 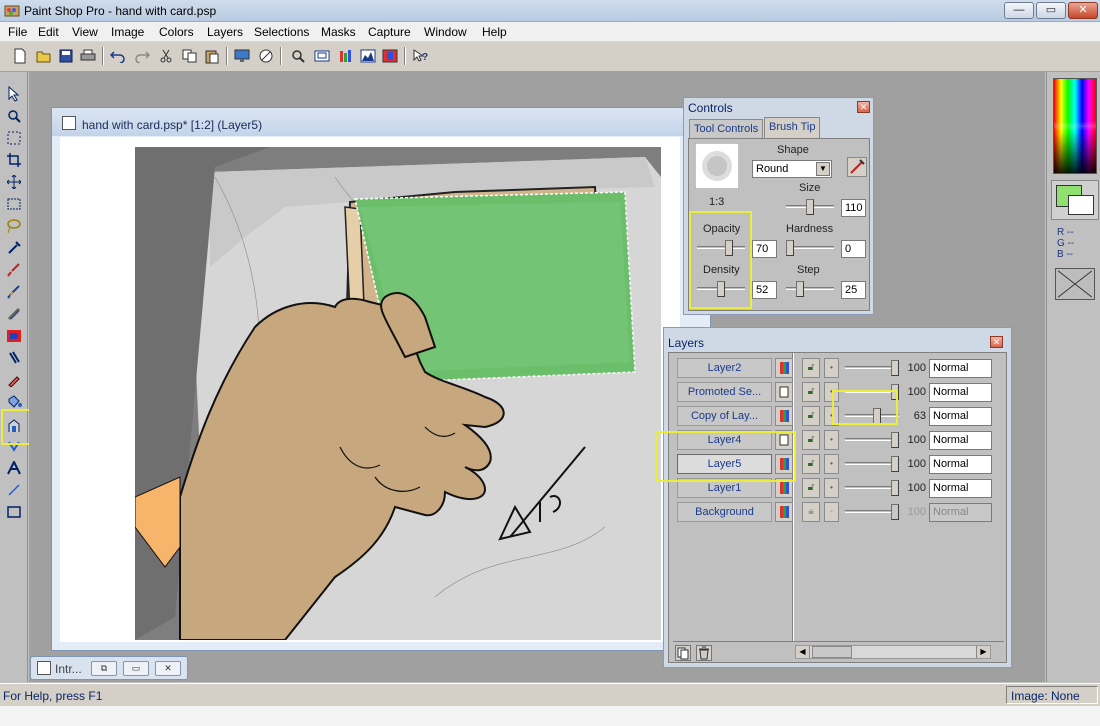 What do you see at coordinates (778, 107) in the screenshot?
I see `controls-titlebar: Controls ✕` at bounding box center [778, 107].